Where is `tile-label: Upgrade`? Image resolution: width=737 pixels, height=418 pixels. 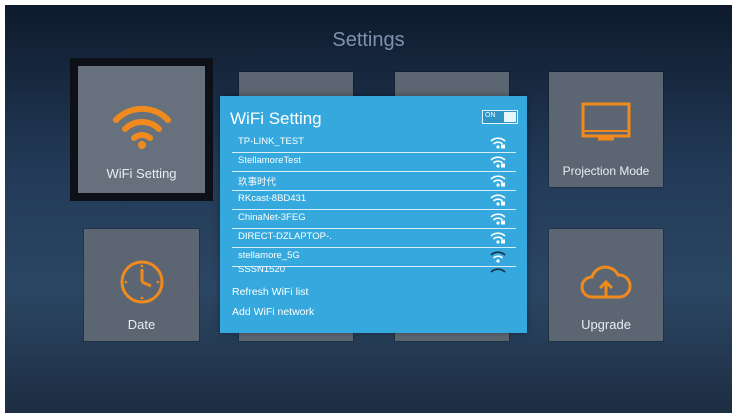
tile-label: Upgrade is located at coordinates (606, 324).